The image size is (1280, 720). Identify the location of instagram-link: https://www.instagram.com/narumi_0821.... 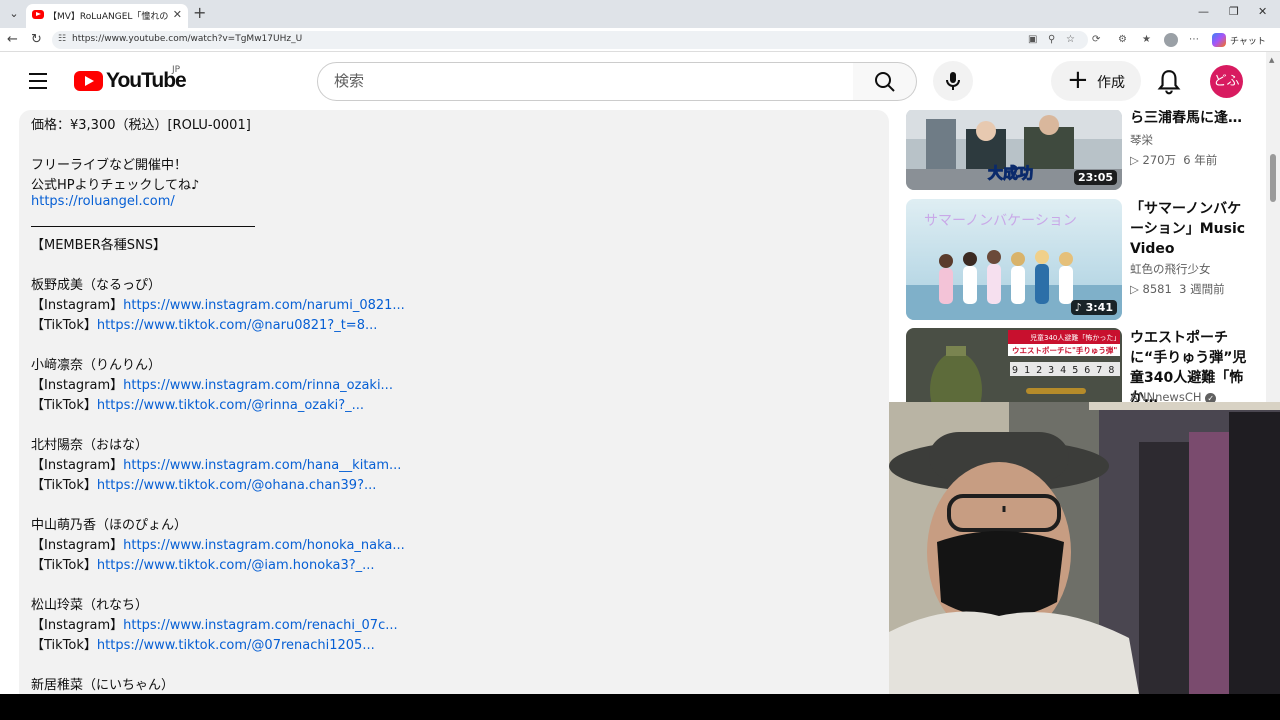
(264, 305).